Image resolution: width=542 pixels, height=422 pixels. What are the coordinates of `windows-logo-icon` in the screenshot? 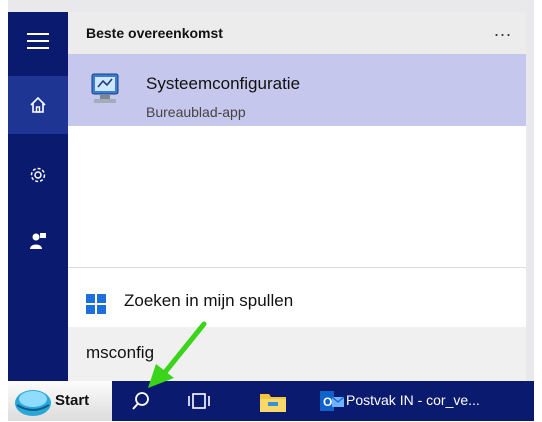 It's located at (96, 306).